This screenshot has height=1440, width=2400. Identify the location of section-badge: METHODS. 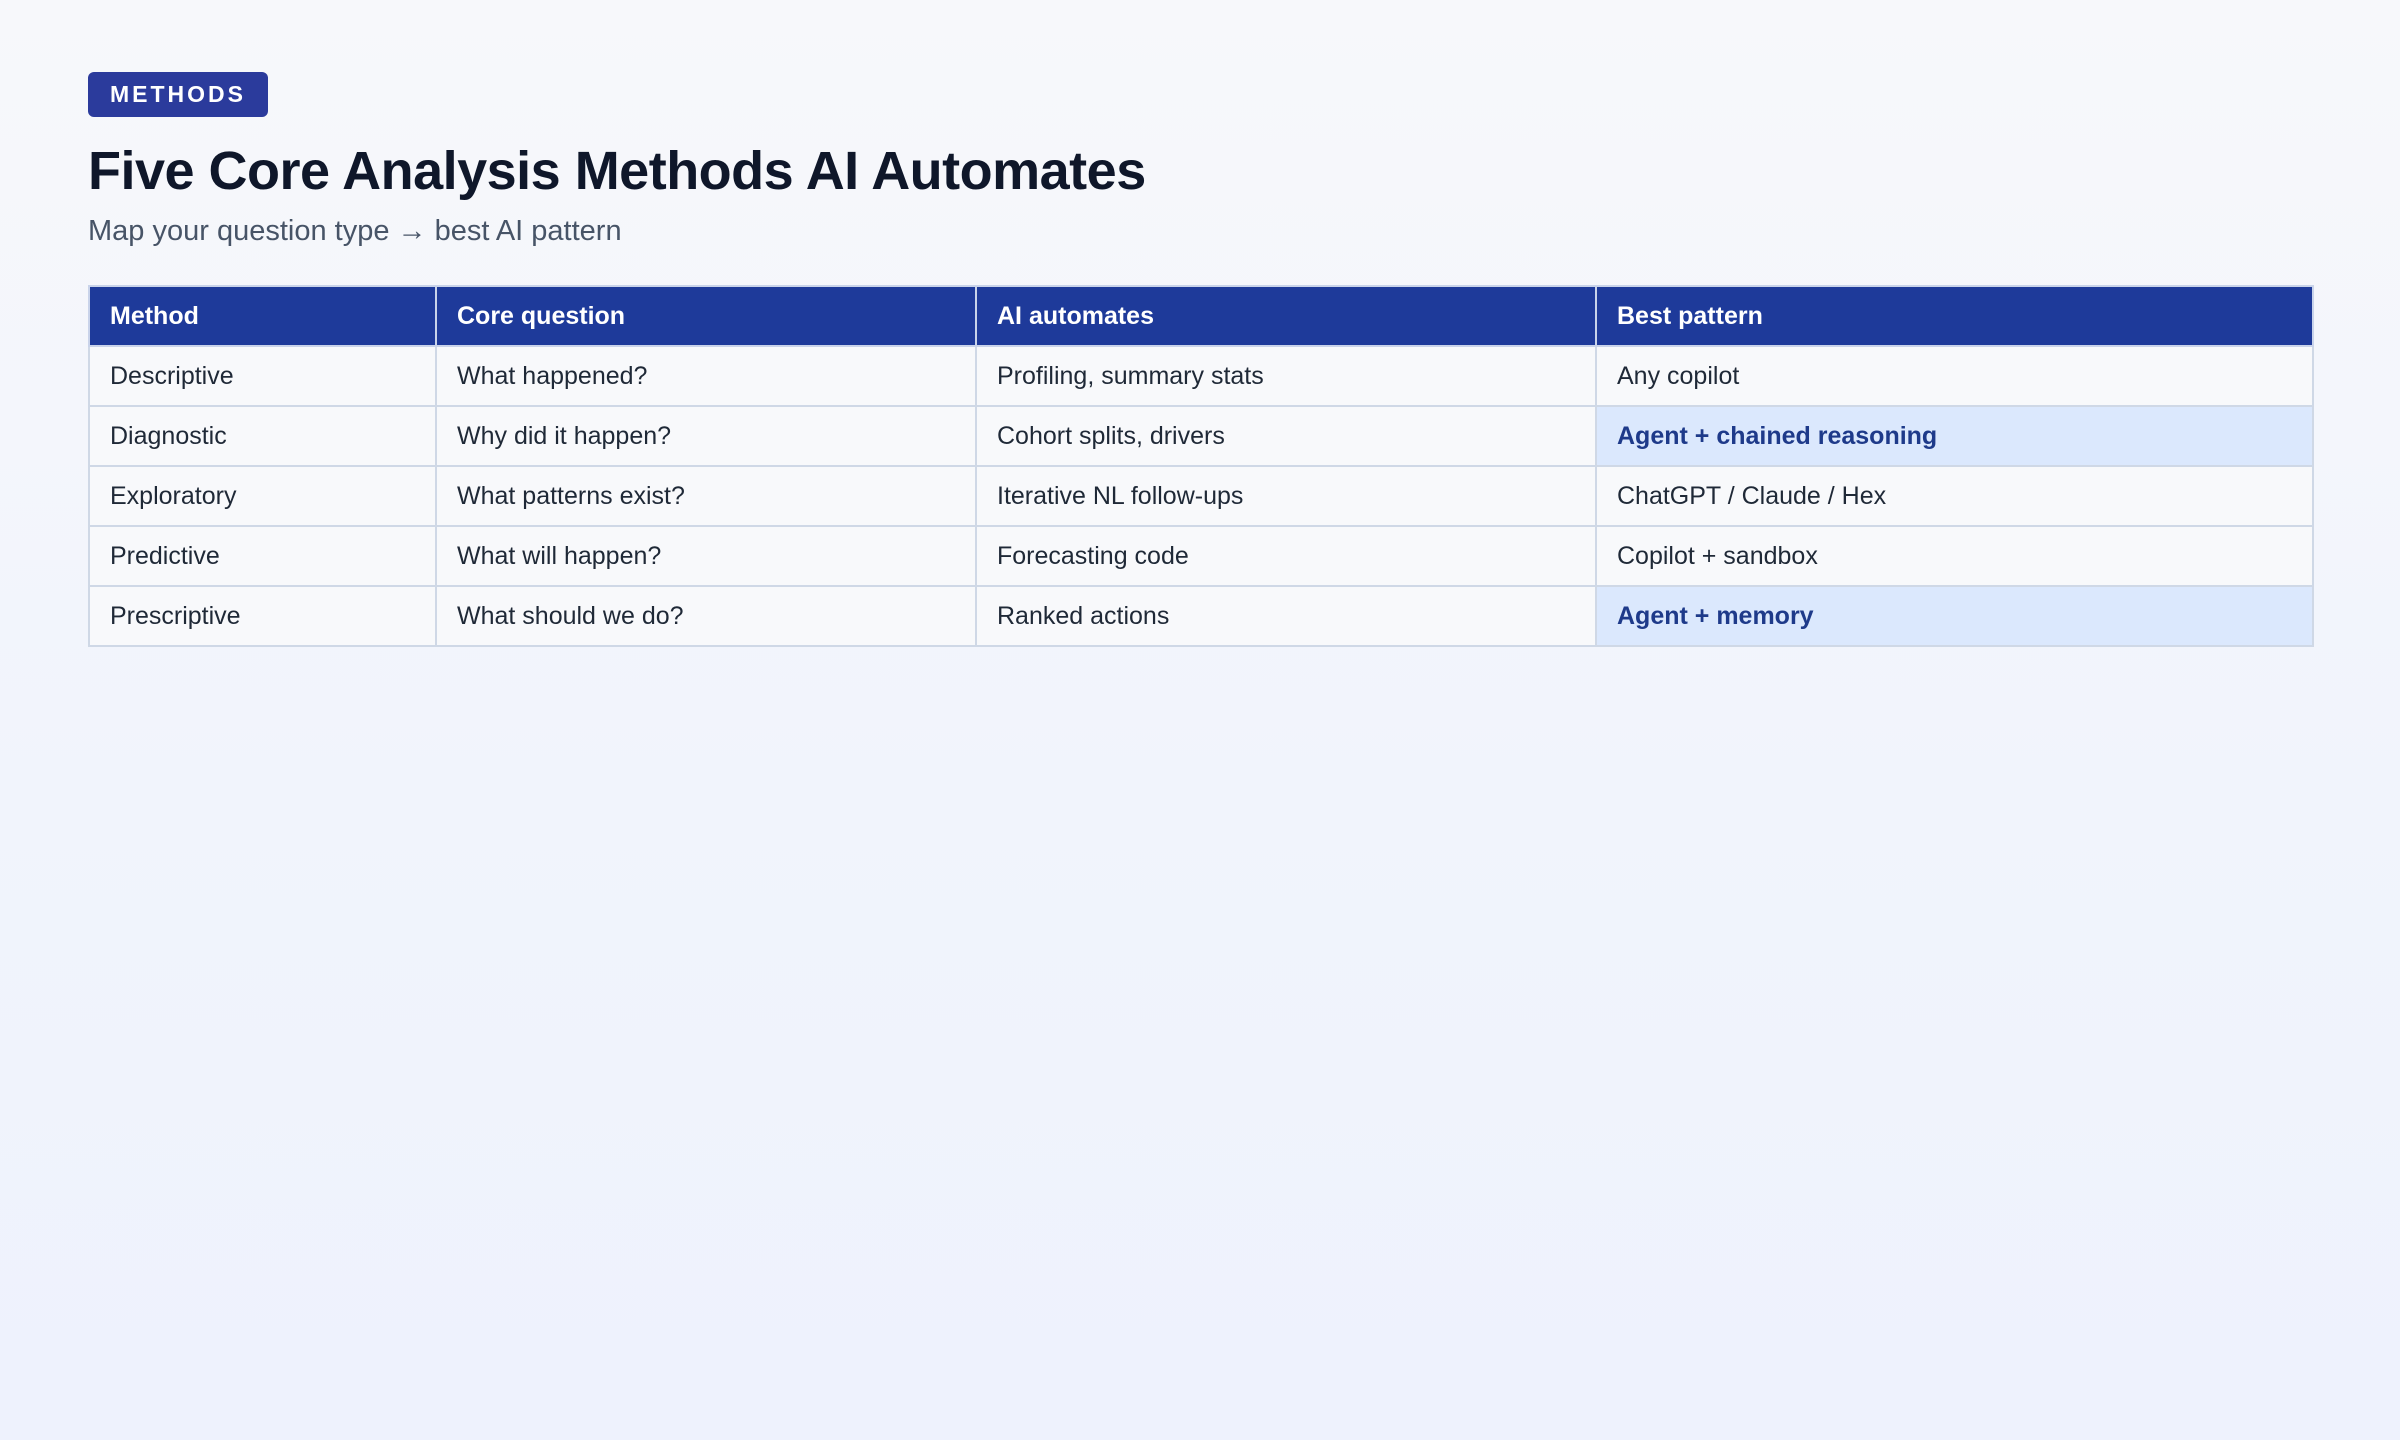
(178, 94).